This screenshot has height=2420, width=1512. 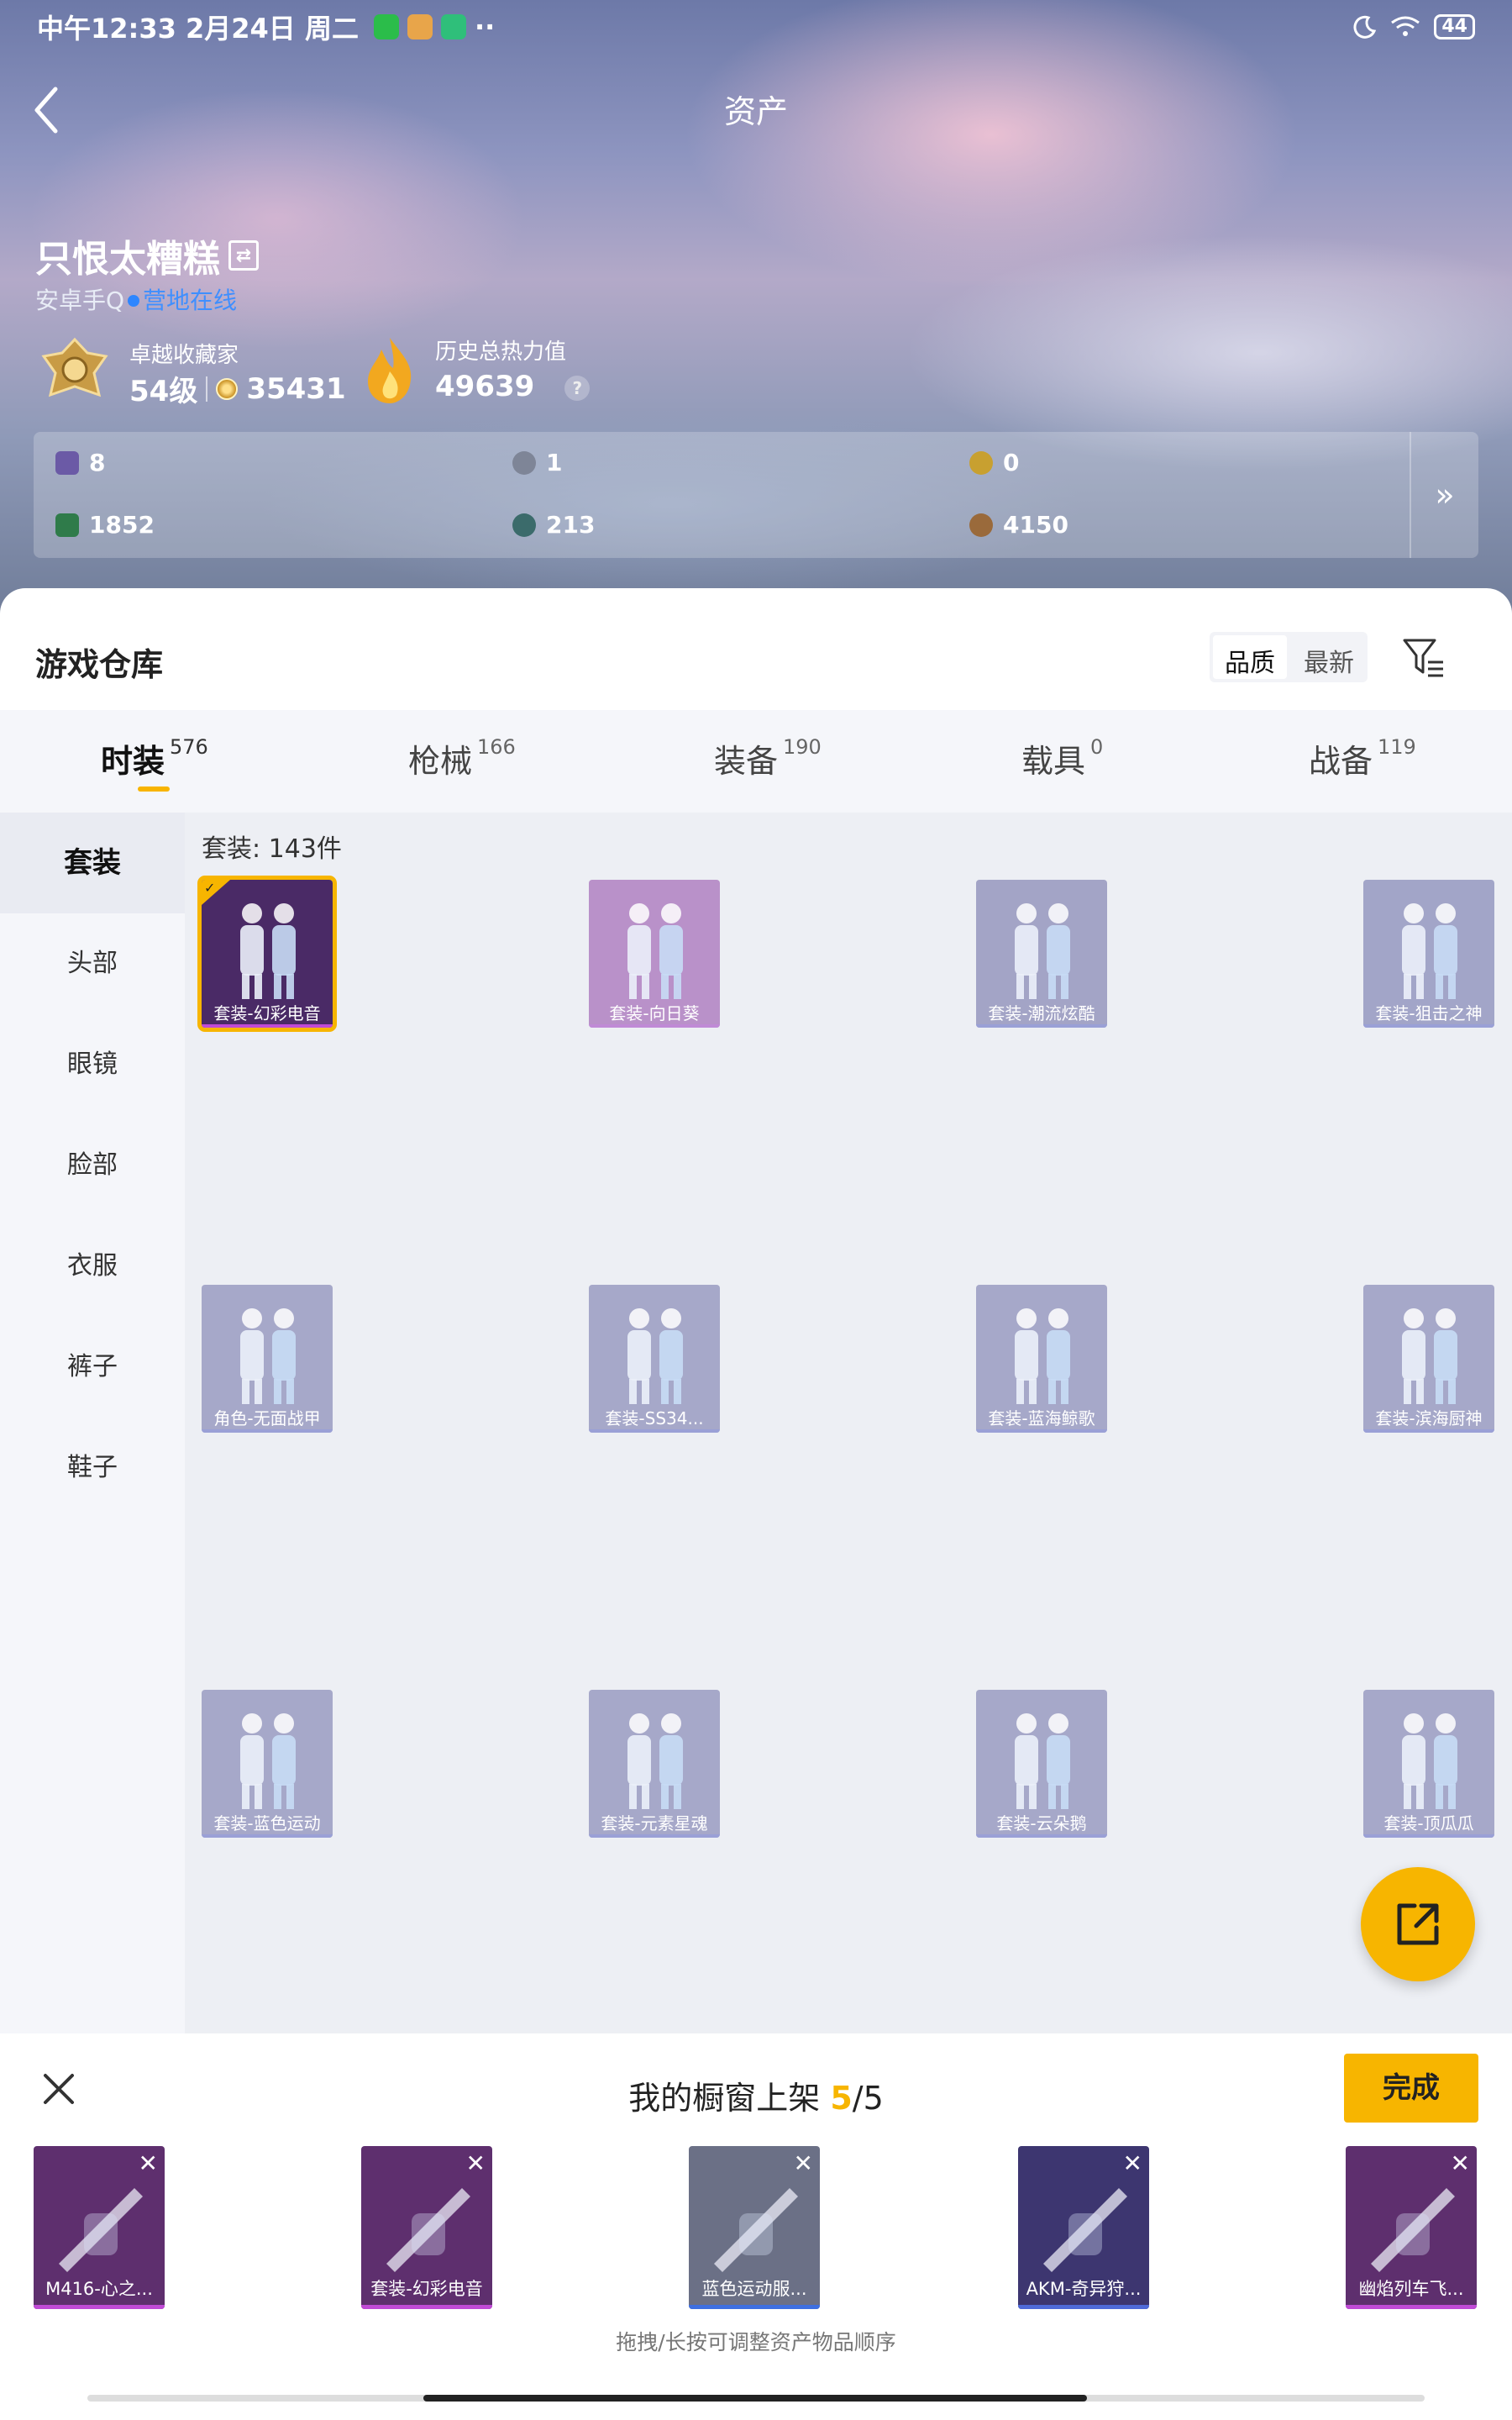 I want to click on grid-item: 套装-蓝海鲸歌, so click(x=1041, y=1359).